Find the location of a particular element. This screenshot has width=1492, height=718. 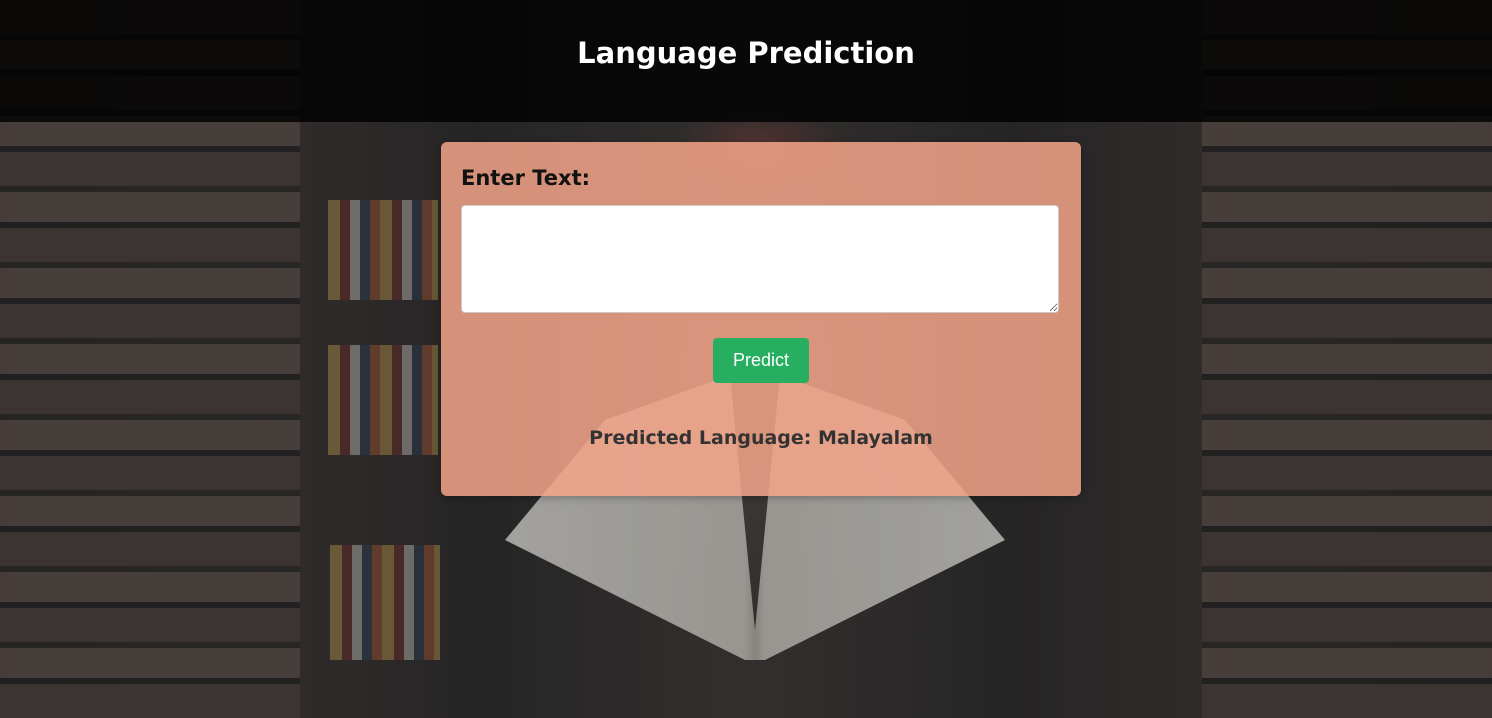

text-input is located at coordinates (760, 259).